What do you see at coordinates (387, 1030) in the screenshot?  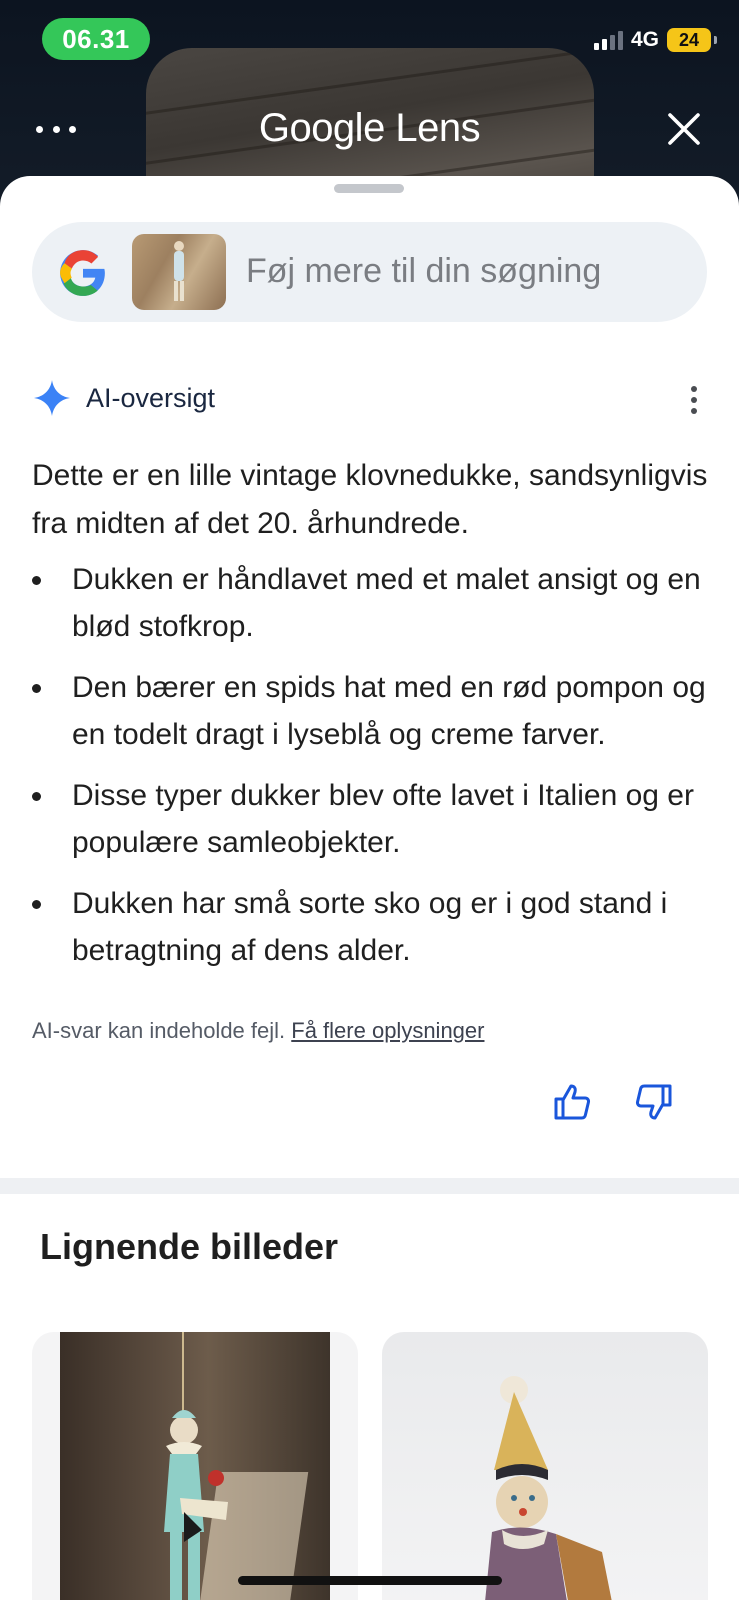 I see `learn-more-link: Få flere oplysninger` at bounding box center [387, 1030].